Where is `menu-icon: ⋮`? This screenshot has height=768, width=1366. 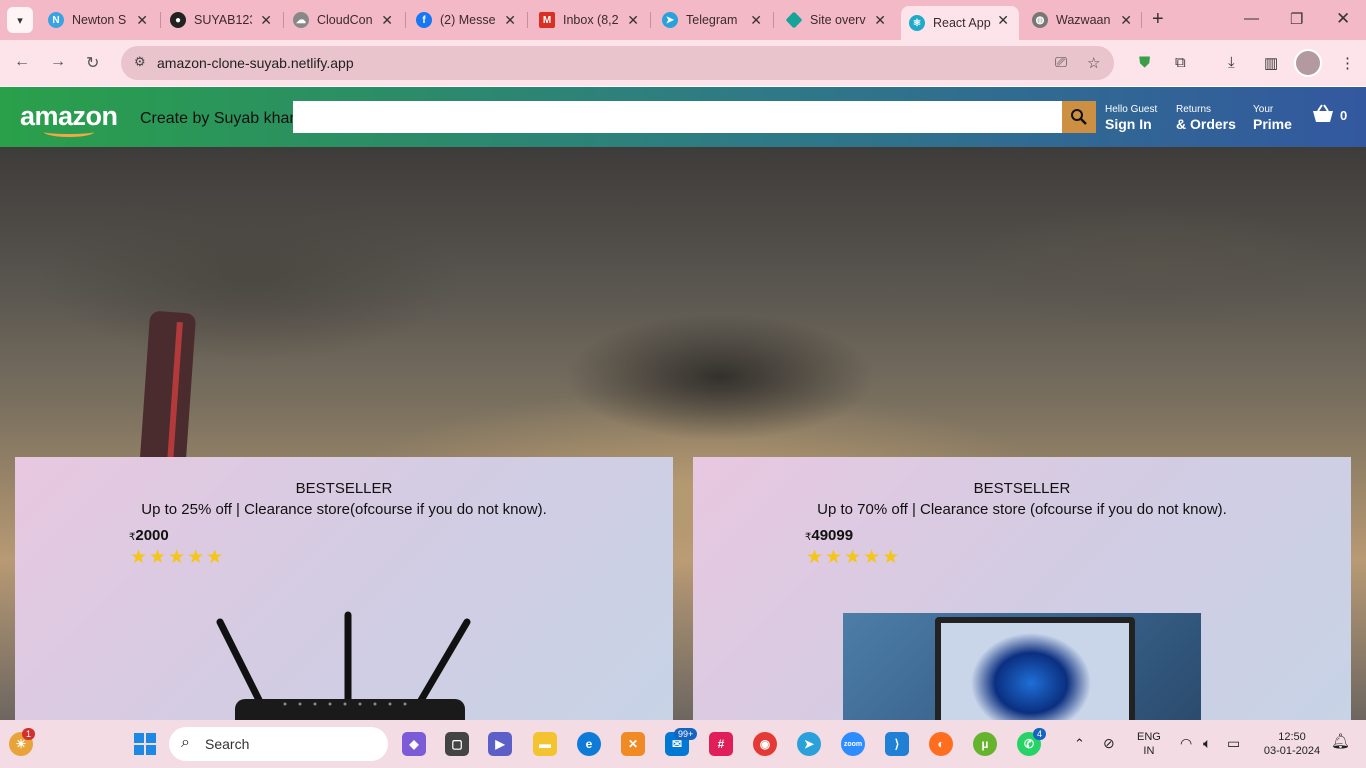
menu-icon: ⋮ is located at coordinates (1347, 63).